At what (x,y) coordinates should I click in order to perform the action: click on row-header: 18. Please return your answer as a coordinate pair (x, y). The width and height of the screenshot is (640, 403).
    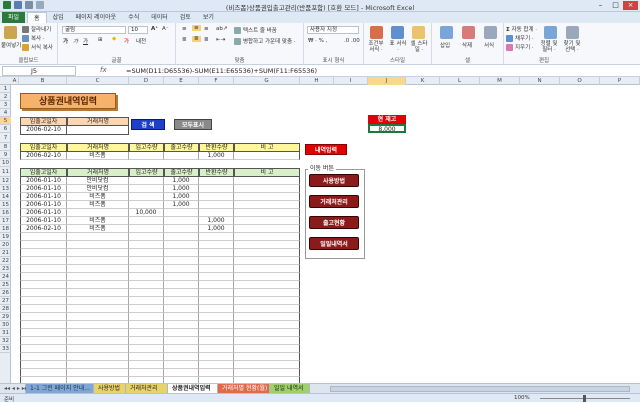
    Looking at the image, I should click on (5, 229).